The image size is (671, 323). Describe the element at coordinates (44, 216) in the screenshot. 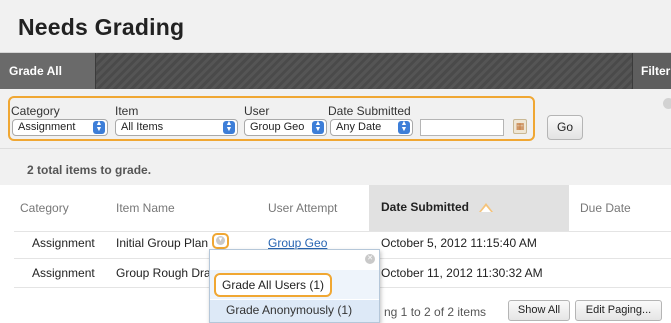

I see `column-header-category: Category` at that location.